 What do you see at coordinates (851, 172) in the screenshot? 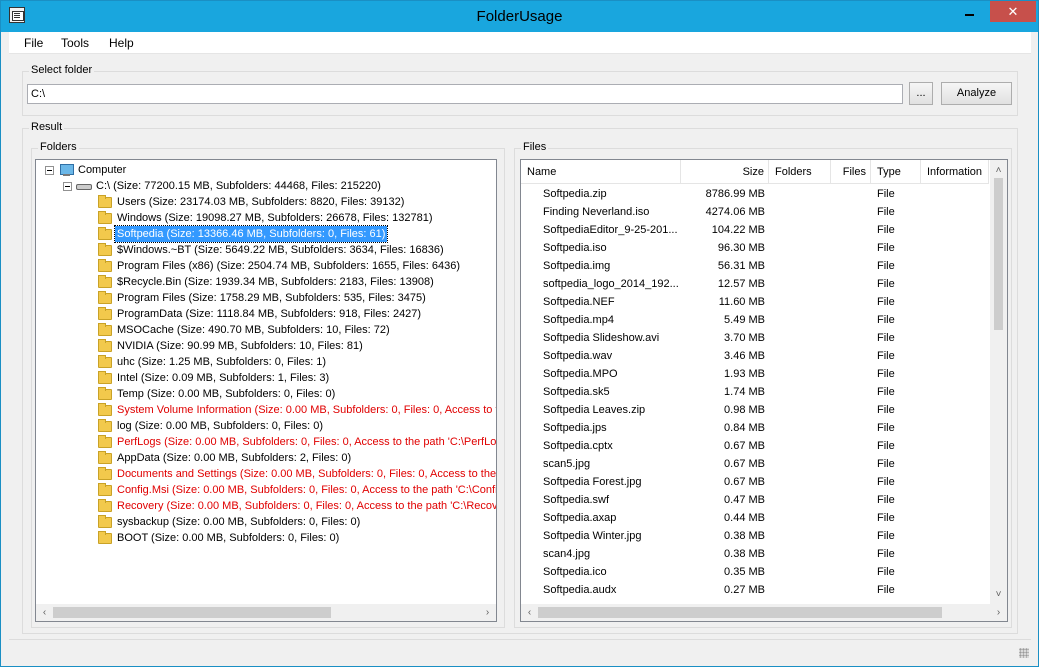
I see `column-files: Files` at bounding box center [851, 172].